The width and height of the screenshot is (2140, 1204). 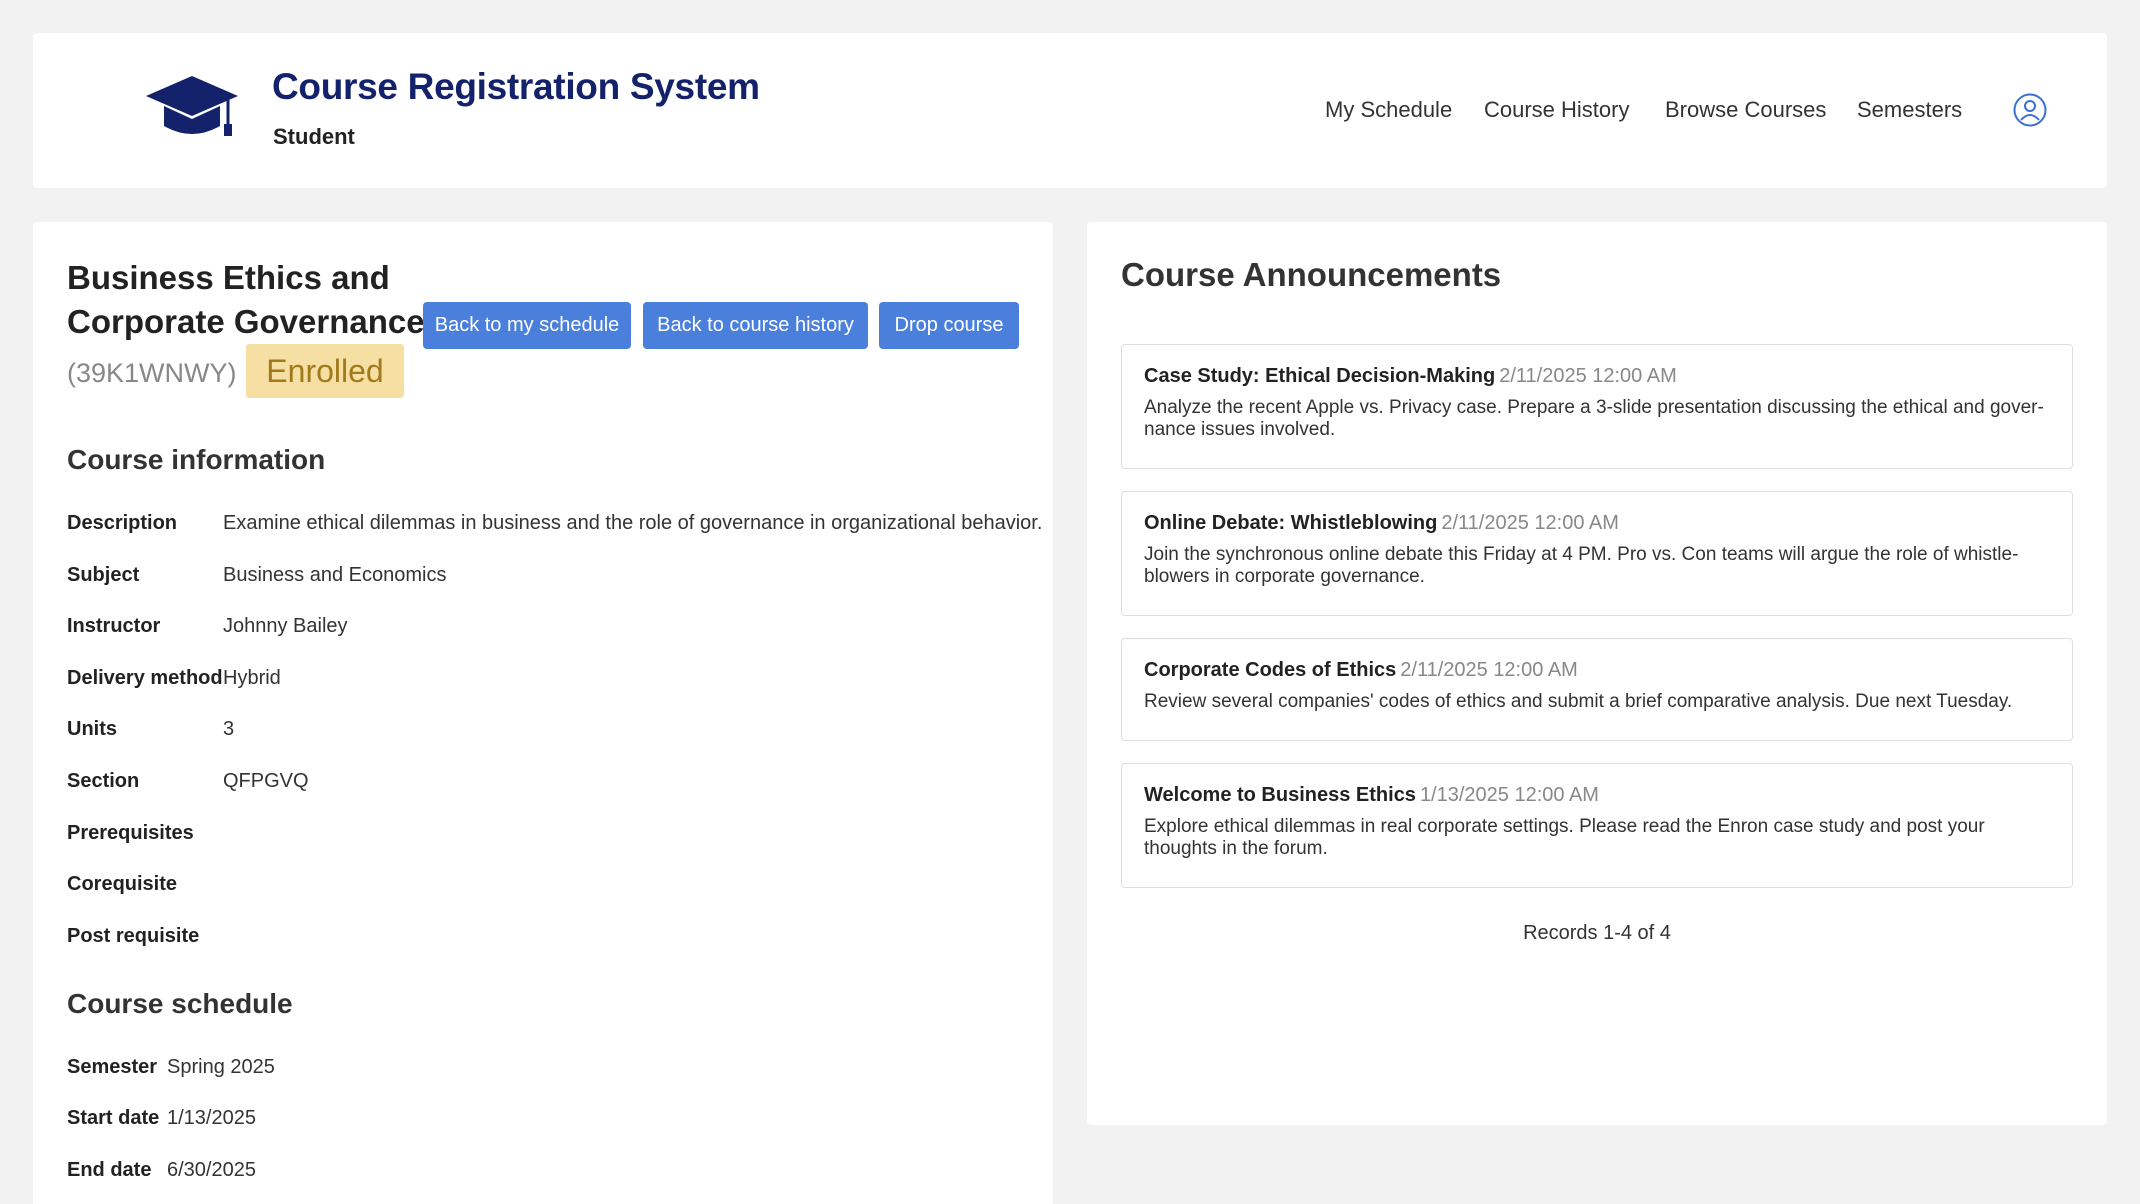 What do you see at coordinates (1320, 376) in the screenshot?
I see `announcement-title: Case Study: Ethical Decision-Making` at bounding box center [1320, 376].